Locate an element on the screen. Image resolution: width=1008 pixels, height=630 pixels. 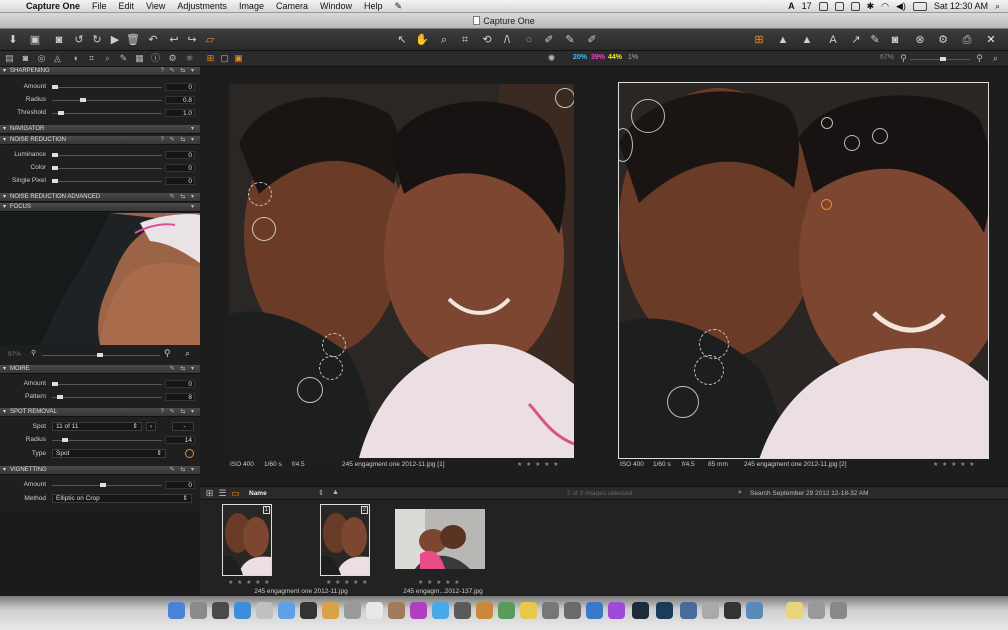
ical-dock-icon is located at coordinates (264, 610).